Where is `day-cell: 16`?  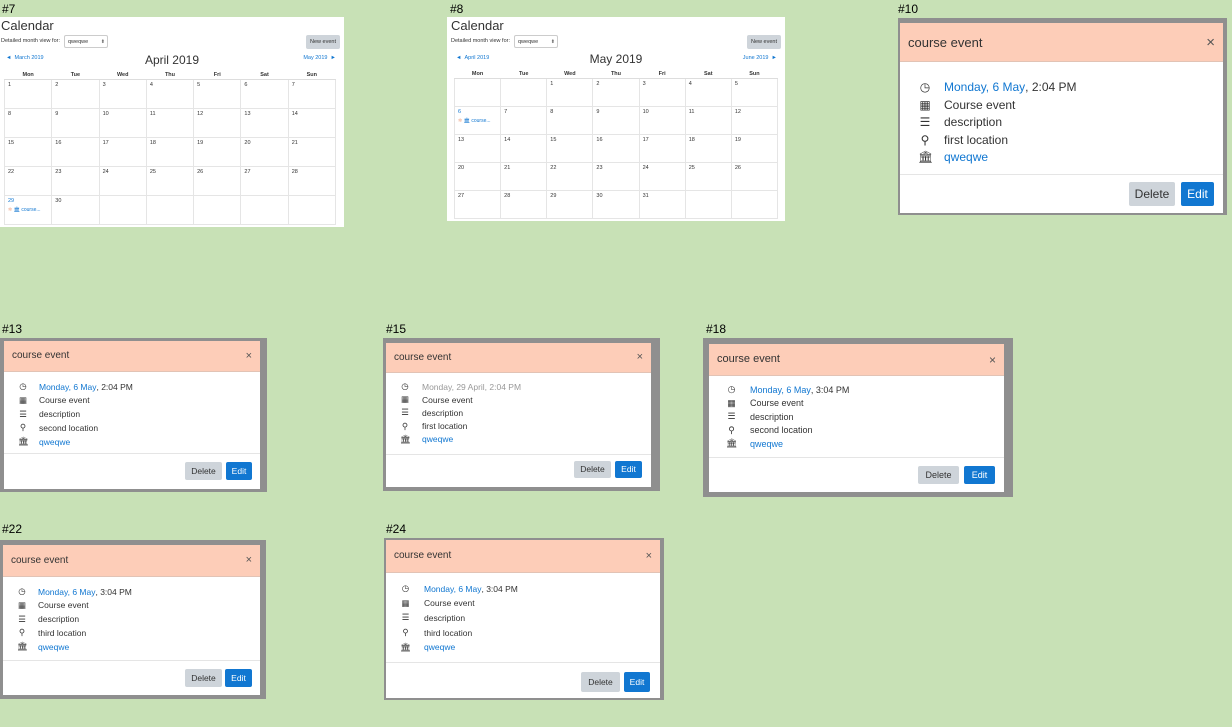
day-cell: 16 is located at coordinates (75, 152).